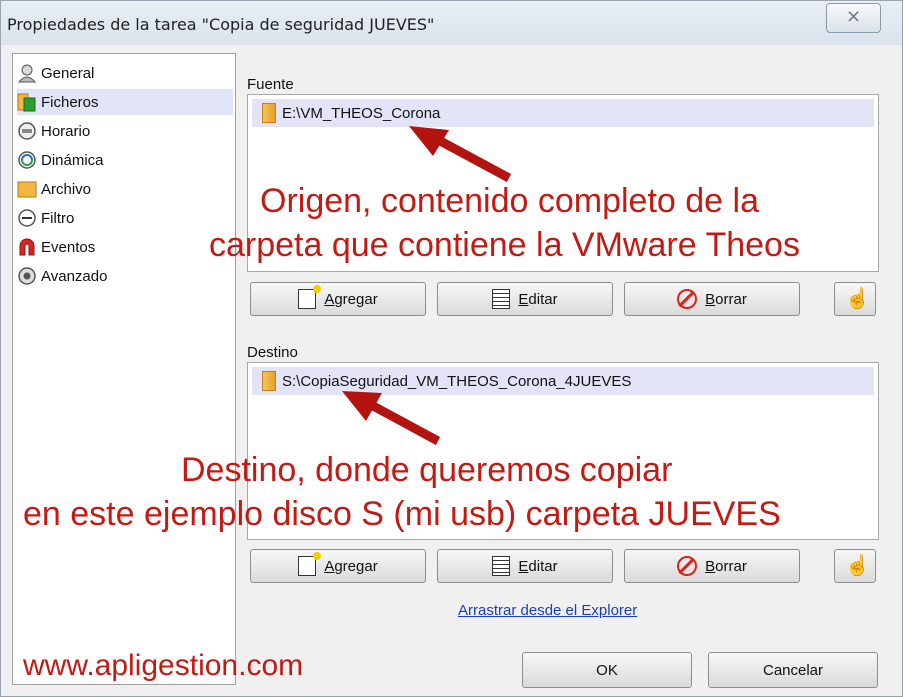 This screenshot has width=903, height=697. I want to click on ok-label: OK, so click(607, 670).